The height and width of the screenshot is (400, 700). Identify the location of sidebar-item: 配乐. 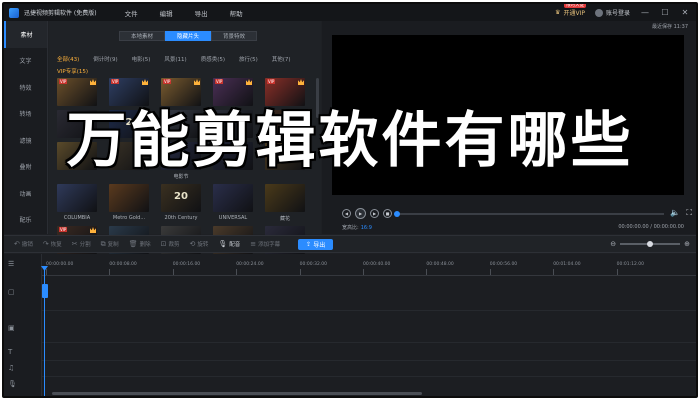
(25, 220).